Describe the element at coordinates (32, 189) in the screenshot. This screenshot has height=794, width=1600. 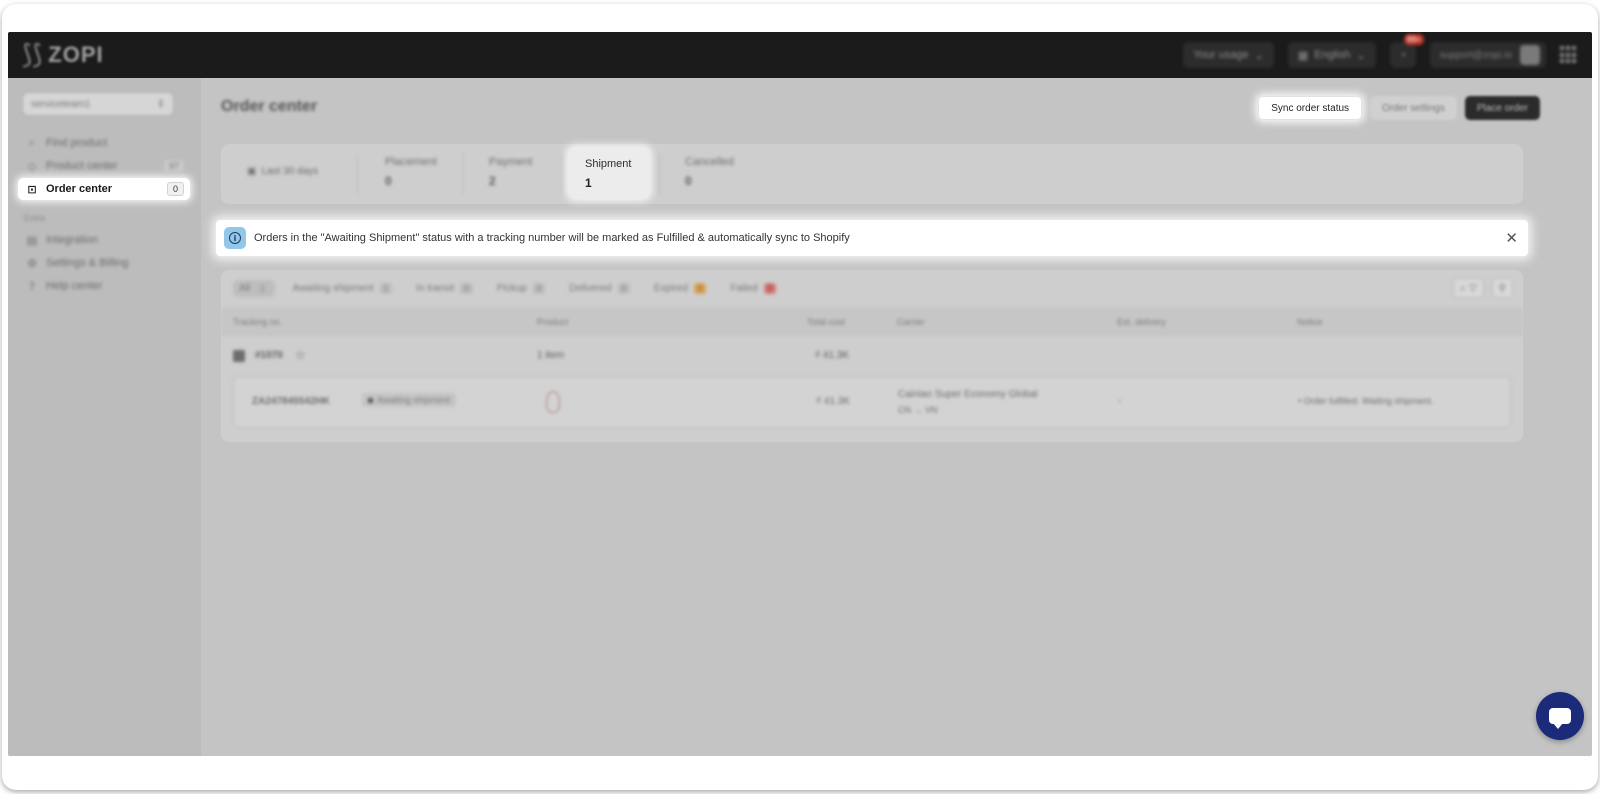
I see `inbox-icon: ⊡` at that location.